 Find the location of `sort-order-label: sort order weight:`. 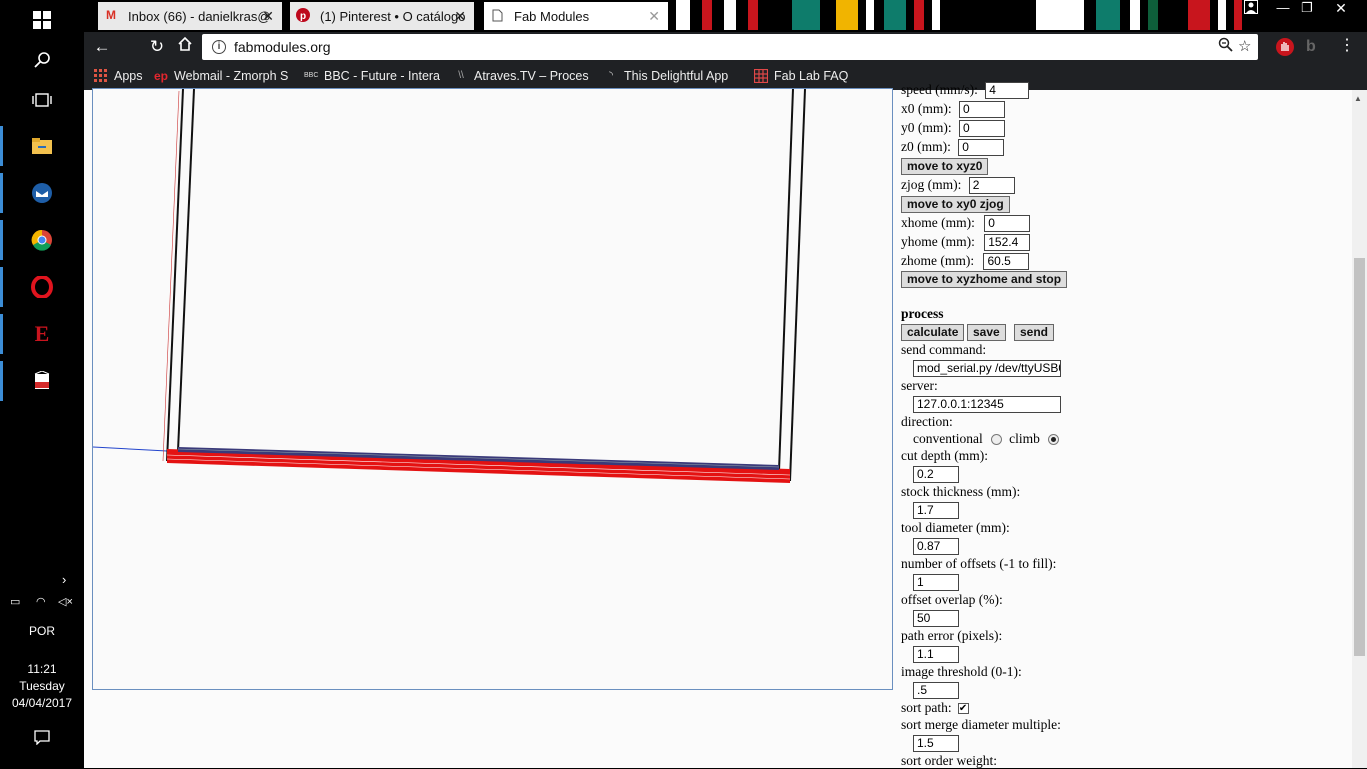

sort-order-label: sort order weight: is located at coordinates (949, 760).